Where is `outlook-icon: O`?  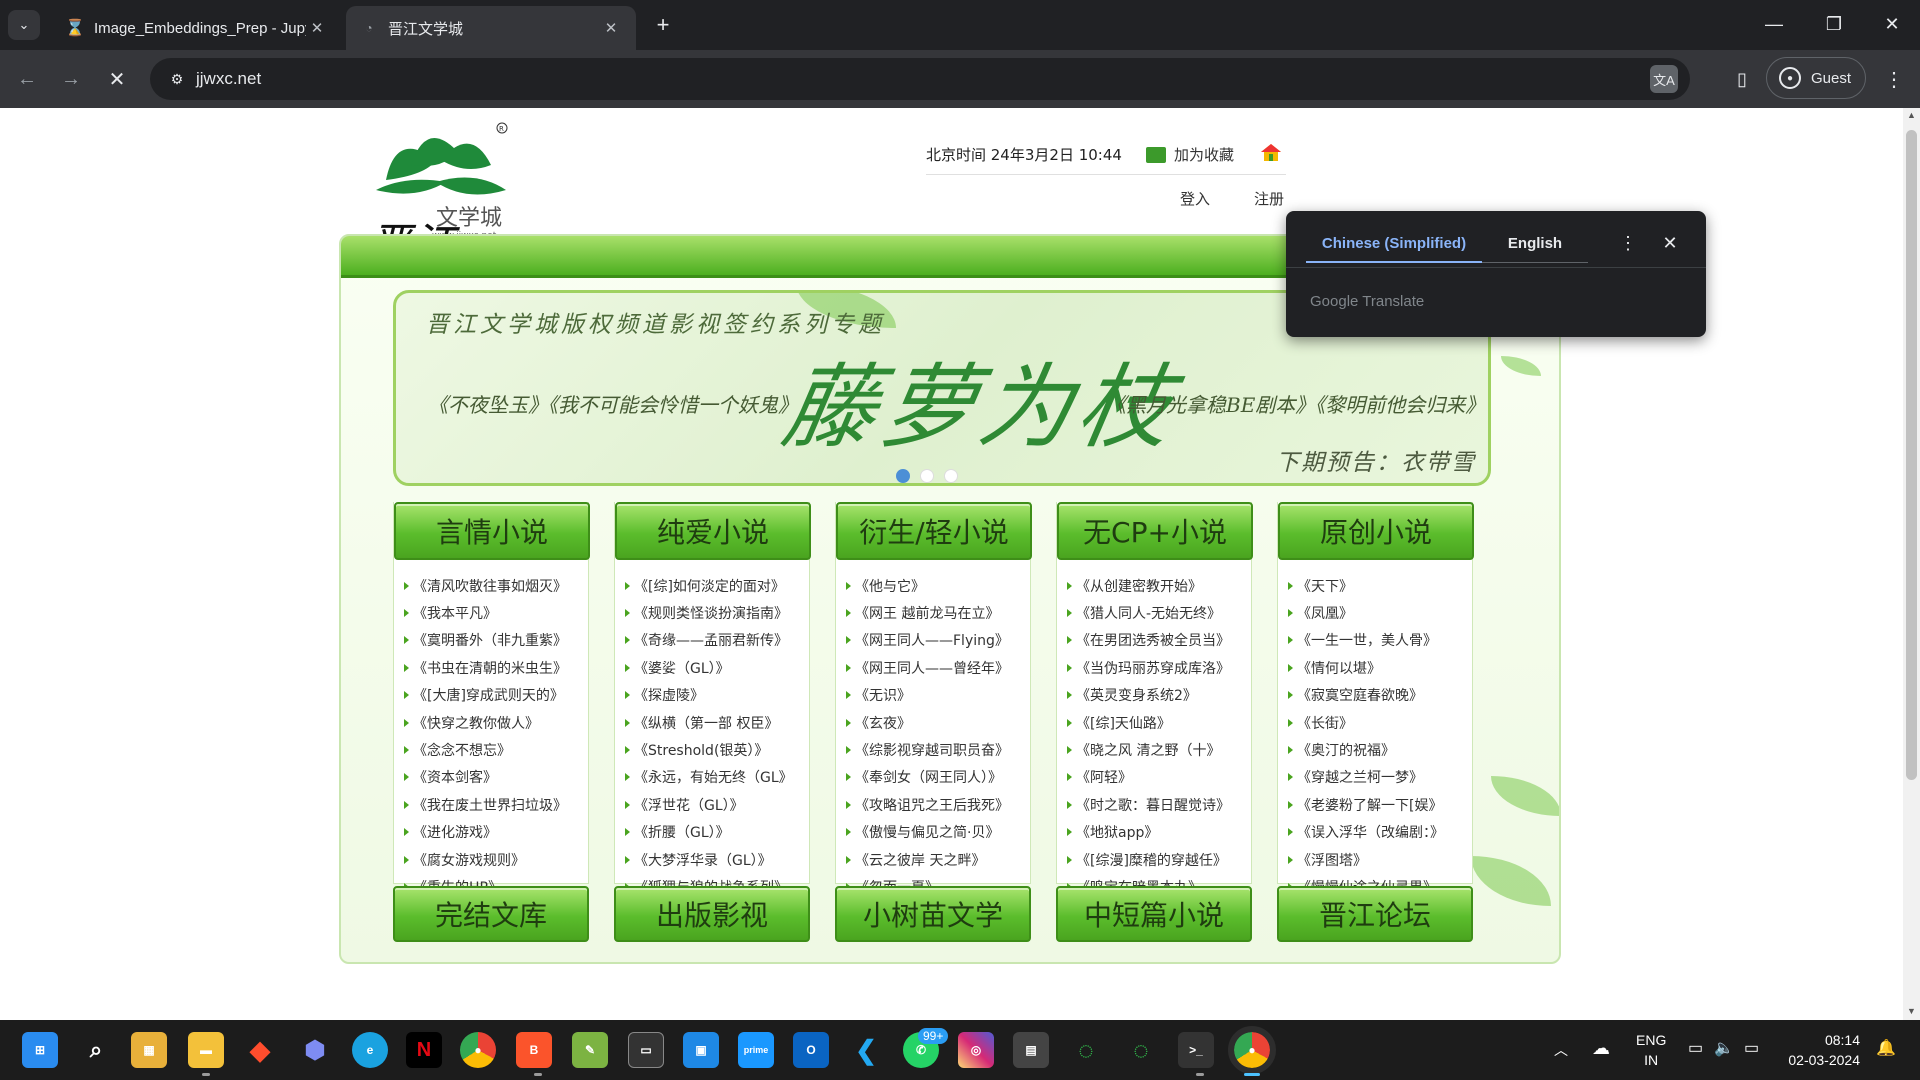
outlook-icon: O is located at coordinates (811, 1050).